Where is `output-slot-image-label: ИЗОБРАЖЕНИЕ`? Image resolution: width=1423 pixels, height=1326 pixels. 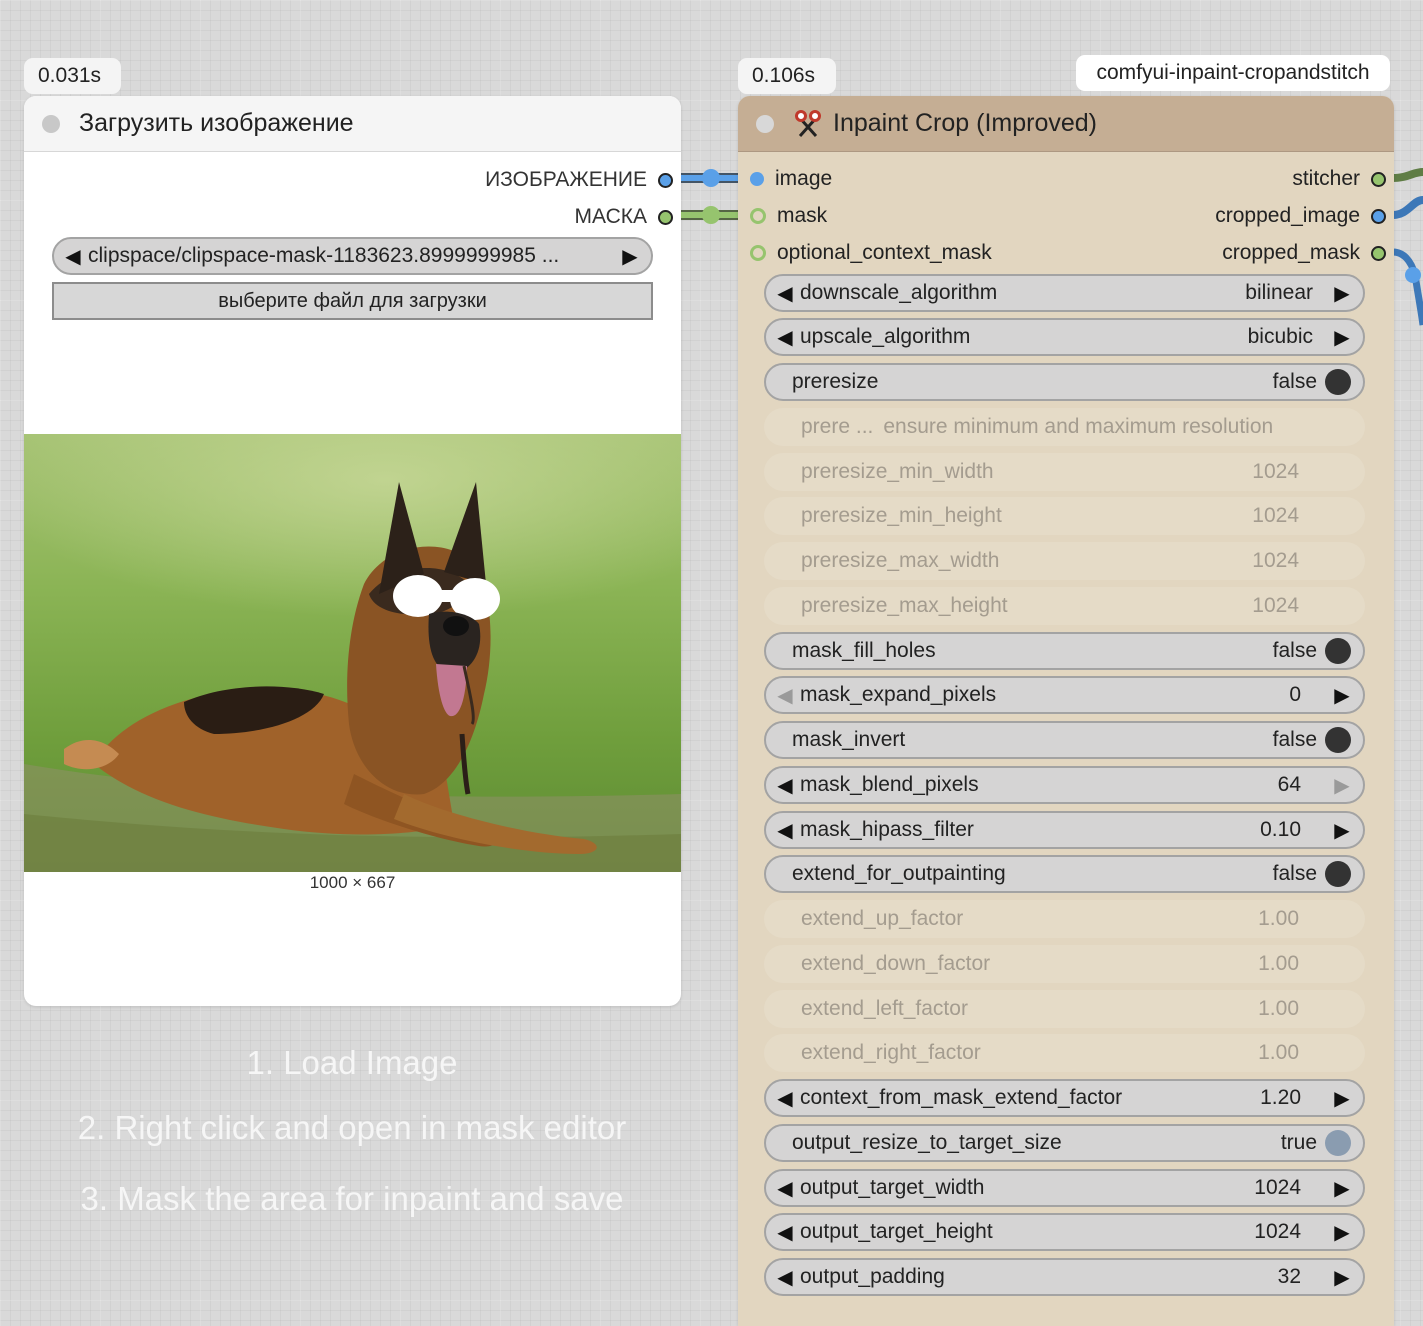 output-slot-image-label: ИЗОБРАЖЕНИЕ is located at coordinates (566, 179).